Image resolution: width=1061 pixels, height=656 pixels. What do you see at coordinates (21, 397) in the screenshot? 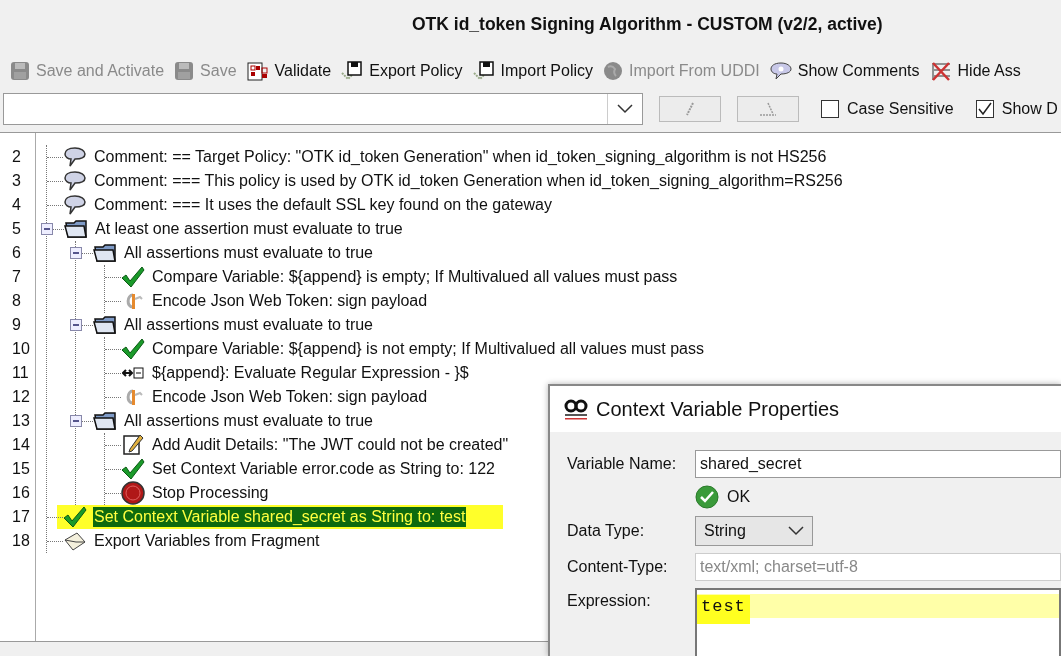
I see `line-number: 12` at bounding box center [21, 397].